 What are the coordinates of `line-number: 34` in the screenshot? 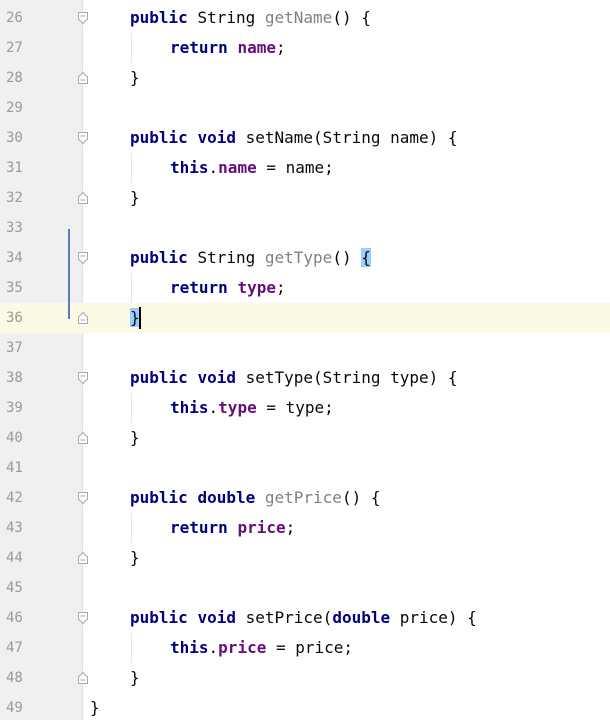 It's located at (14, 258).